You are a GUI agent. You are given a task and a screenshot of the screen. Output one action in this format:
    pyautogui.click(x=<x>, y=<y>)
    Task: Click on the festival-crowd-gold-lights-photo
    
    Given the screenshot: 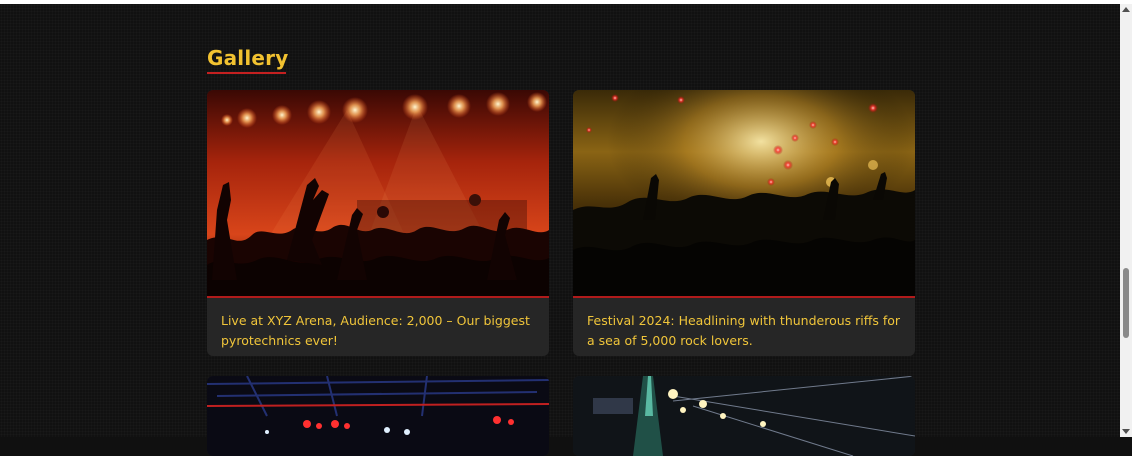 What is the action you would take?
    pyautogui.click(x=744, y=193)
    